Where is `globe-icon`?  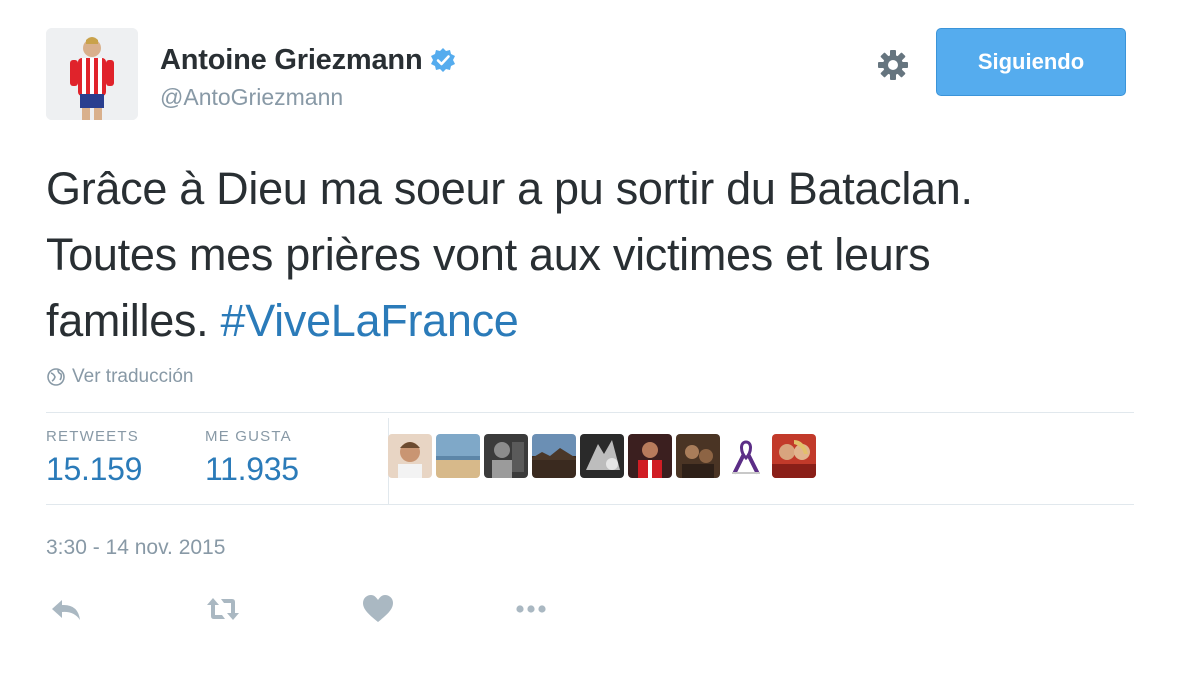
globe-icon is located at coordinates (56, 377).